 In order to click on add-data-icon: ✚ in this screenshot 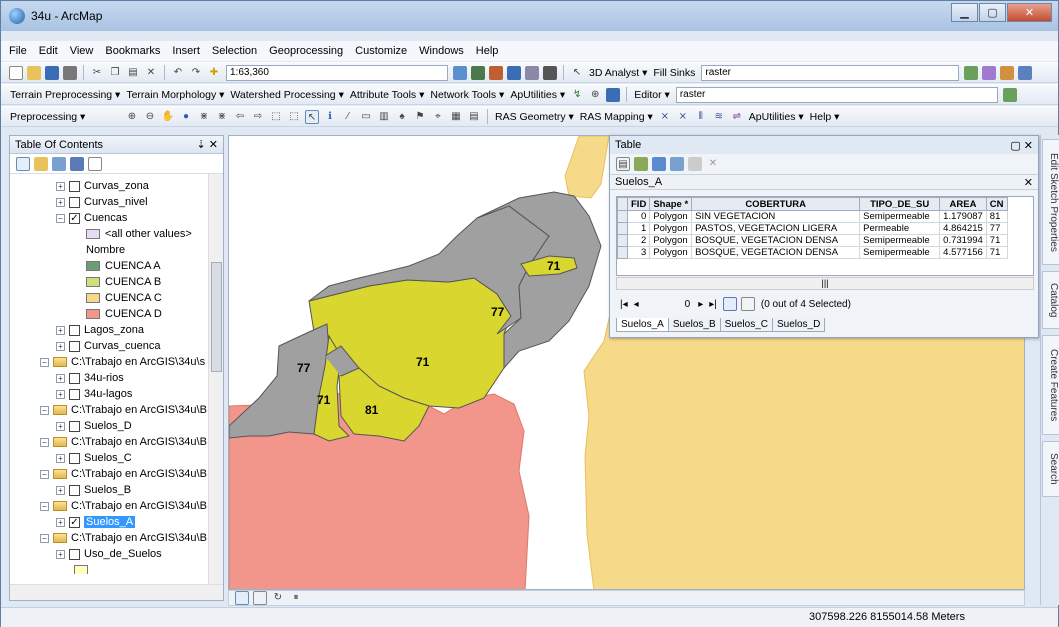, I will do `click(214, 73)`.